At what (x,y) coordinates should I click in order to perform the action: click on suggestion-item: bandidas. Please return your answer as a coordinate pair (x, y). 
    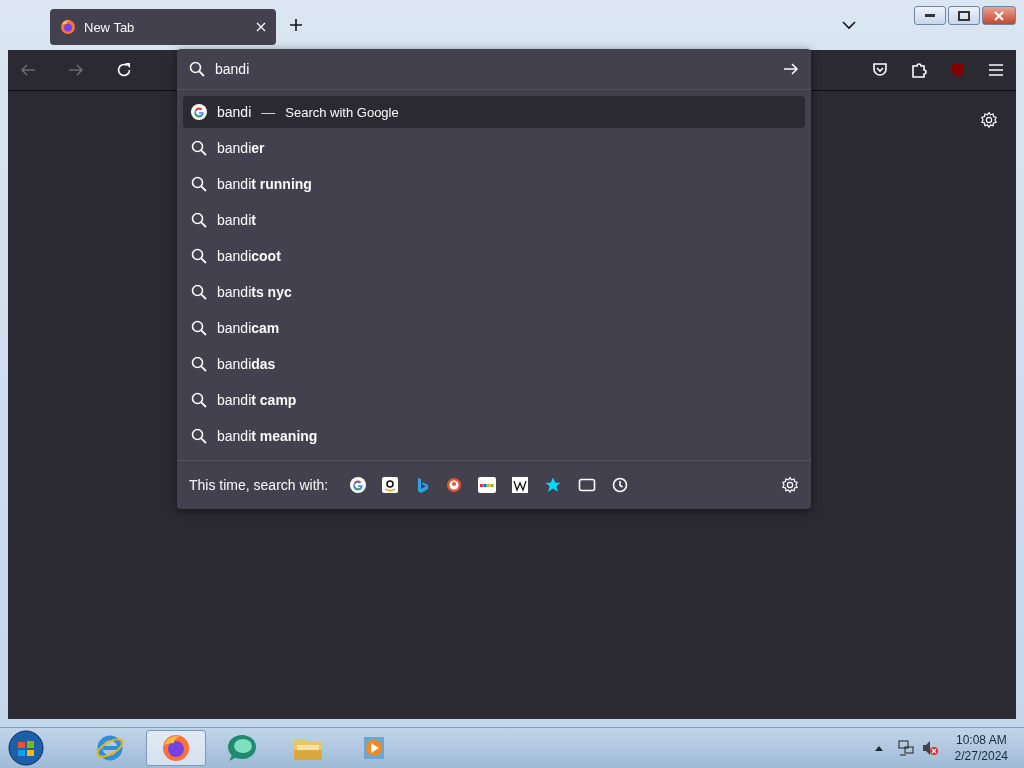
    Looking at the image, I should click on (494, 364).